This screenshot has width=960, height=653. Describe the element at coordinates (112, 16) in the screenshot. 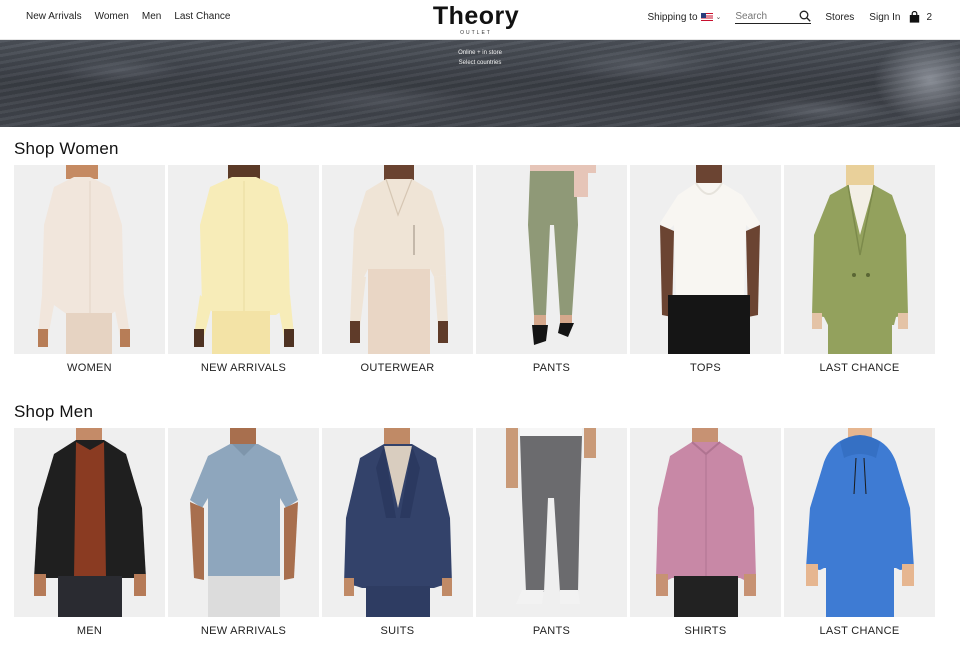

I see `nav-women: Women` at that location.